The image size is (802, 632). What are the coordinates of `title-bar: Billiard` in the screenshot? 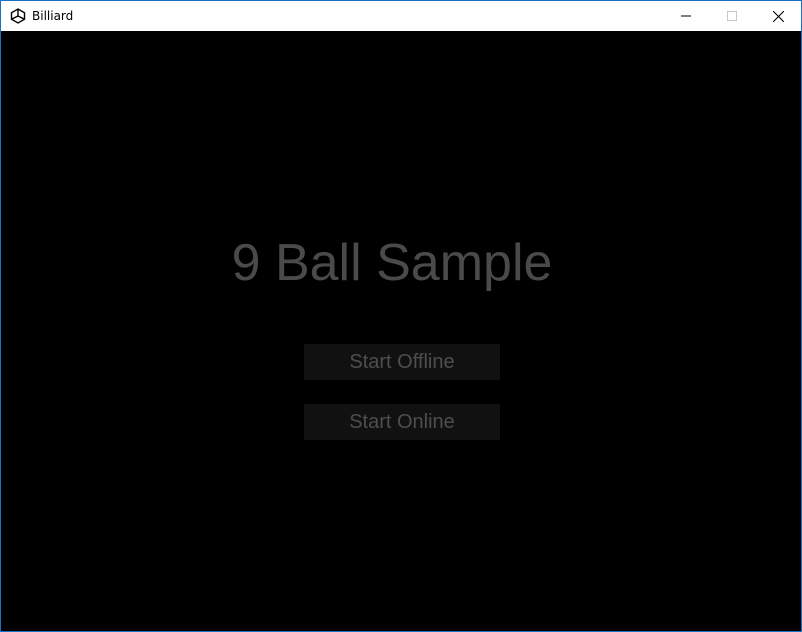 It's located at (401, 16).